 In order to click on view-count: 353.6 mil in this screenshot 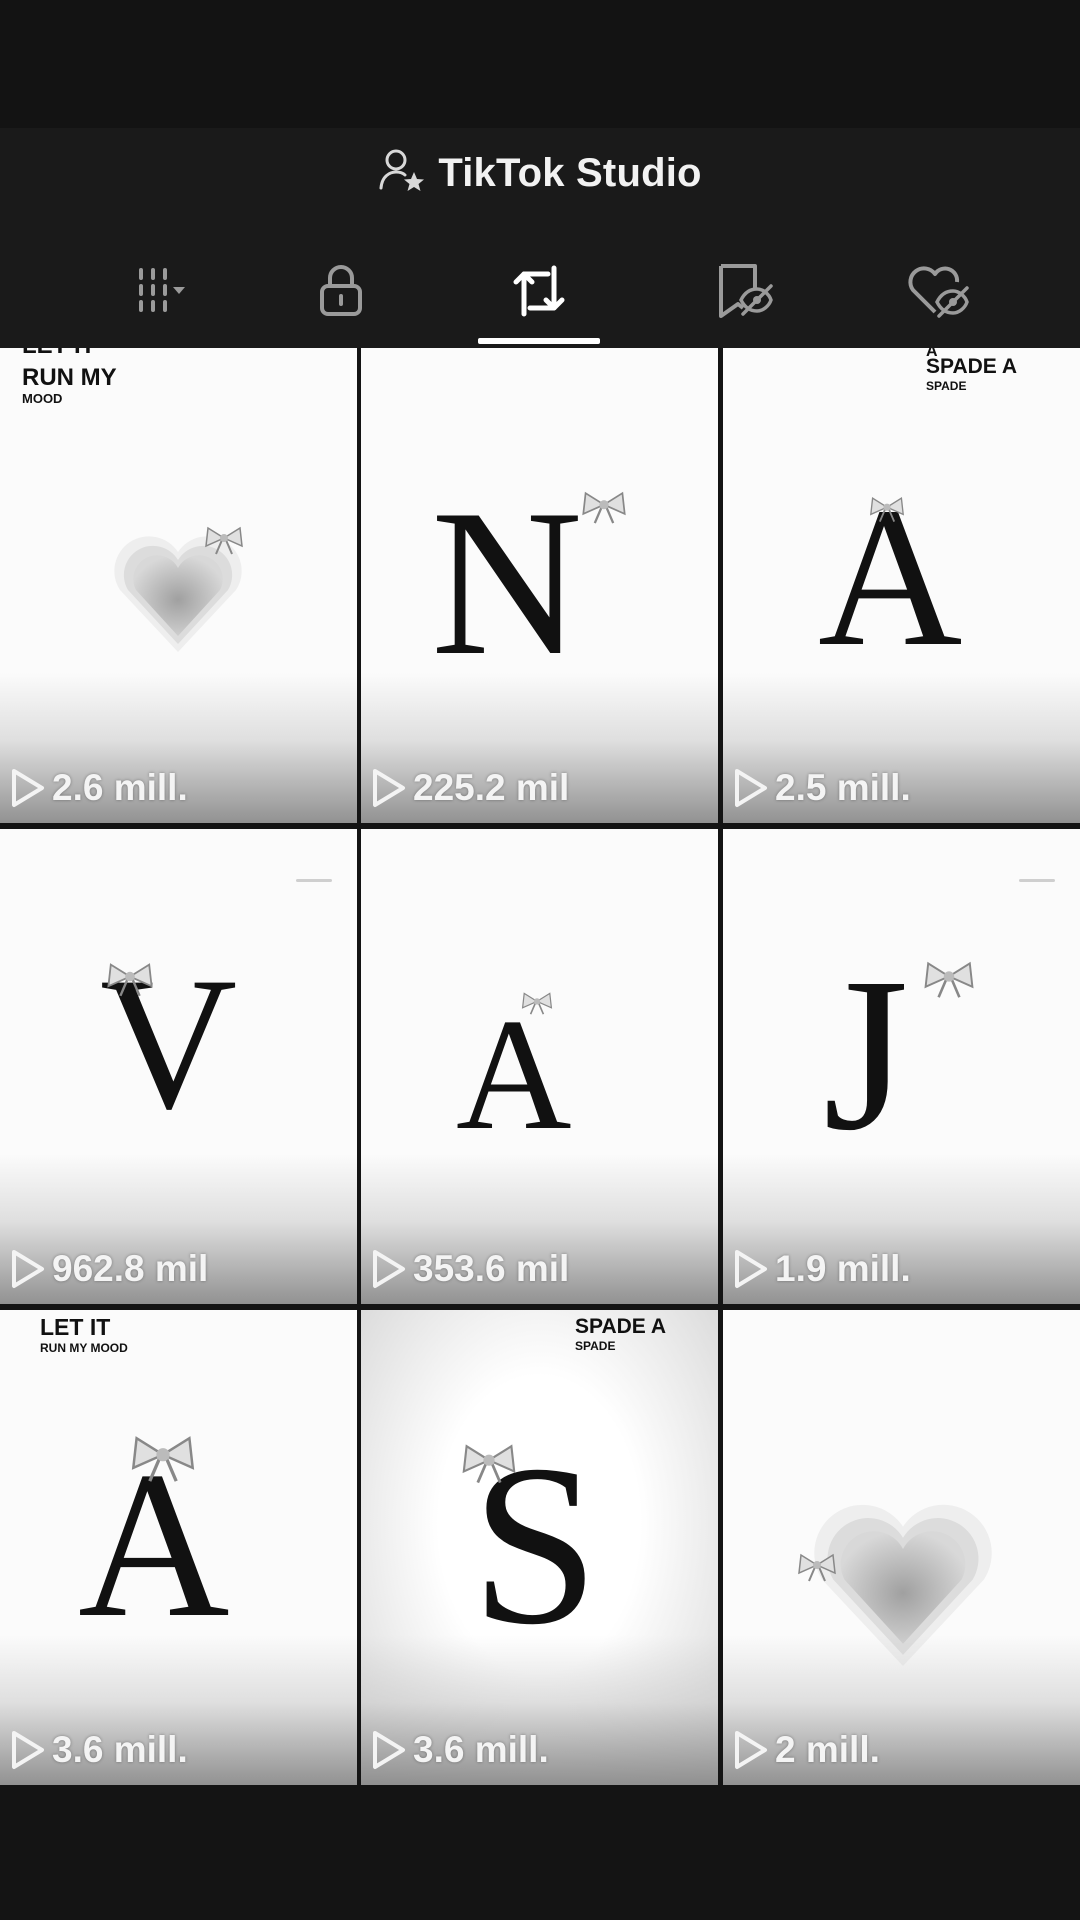, I will do `click(469, 1269)`.